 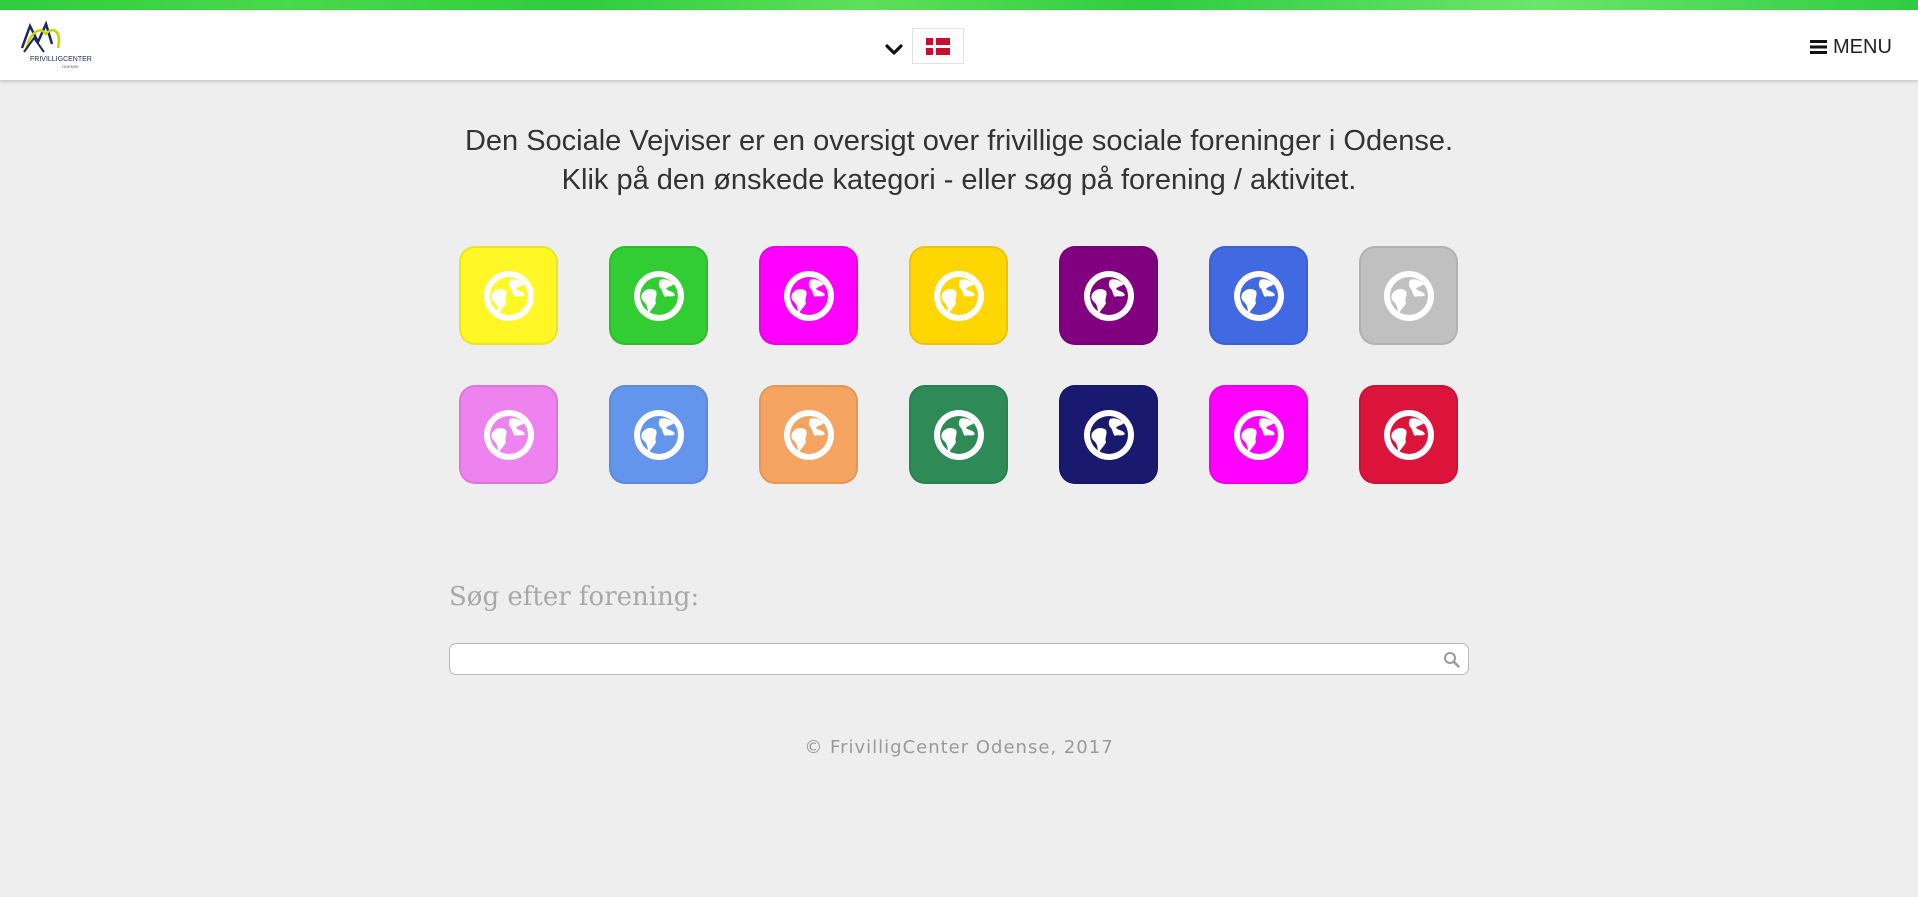 What do you see at coordinates (1818, 47) in the screenshot?
I see `hamburger-icon` at bounding box center [1818, 47].